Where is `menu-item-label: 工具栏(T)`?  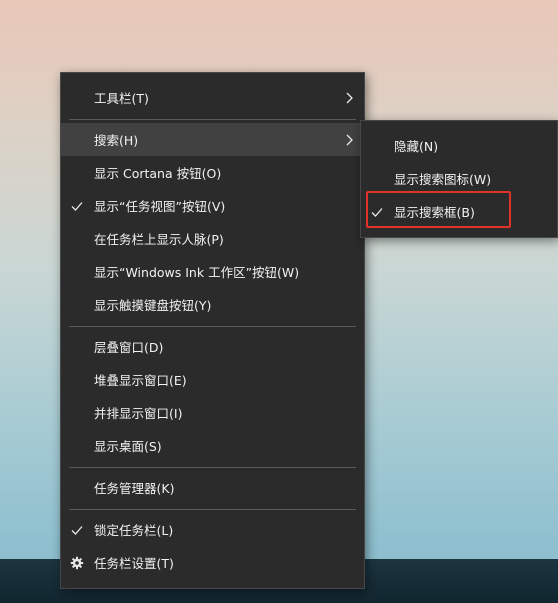
menu-item-label: 工具栏(T) is located at coordinates (121, 98).